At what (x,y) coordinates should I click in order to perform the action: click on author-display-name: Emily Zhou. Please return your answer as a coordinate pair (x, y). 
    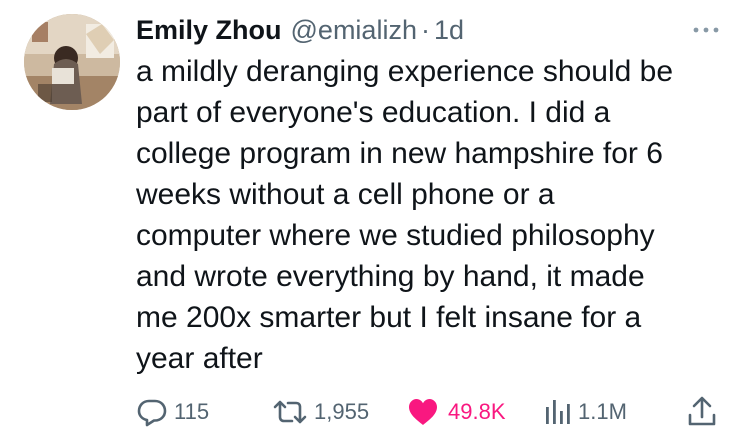
    Looking at the image, I should click on (209, 30).